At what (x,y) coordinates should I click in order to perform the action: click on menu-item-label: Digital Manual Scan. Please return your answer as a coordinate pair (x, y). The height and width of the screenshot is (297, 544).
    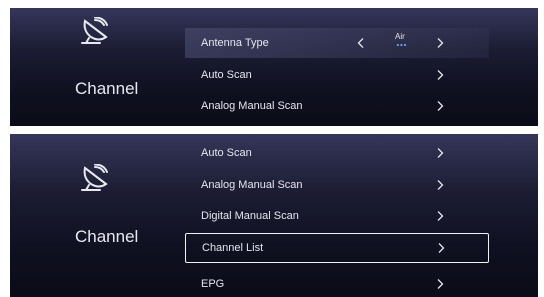
    Looking at the image, I should click on (250, 216).